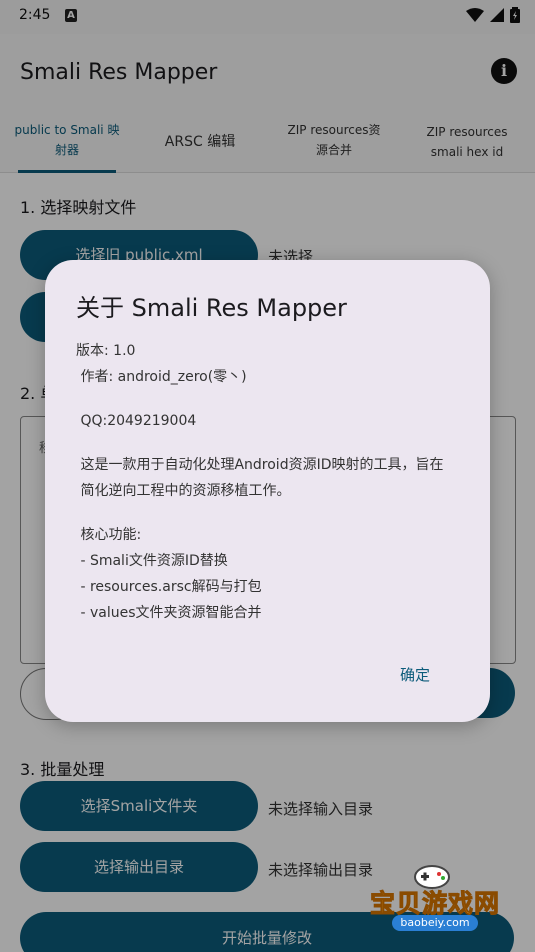 The image size is (535, 952). What do you see at coordinates (415, 674) in the screenshot?
I see `confirm-button: 确定` at bounding box center [415, 674].